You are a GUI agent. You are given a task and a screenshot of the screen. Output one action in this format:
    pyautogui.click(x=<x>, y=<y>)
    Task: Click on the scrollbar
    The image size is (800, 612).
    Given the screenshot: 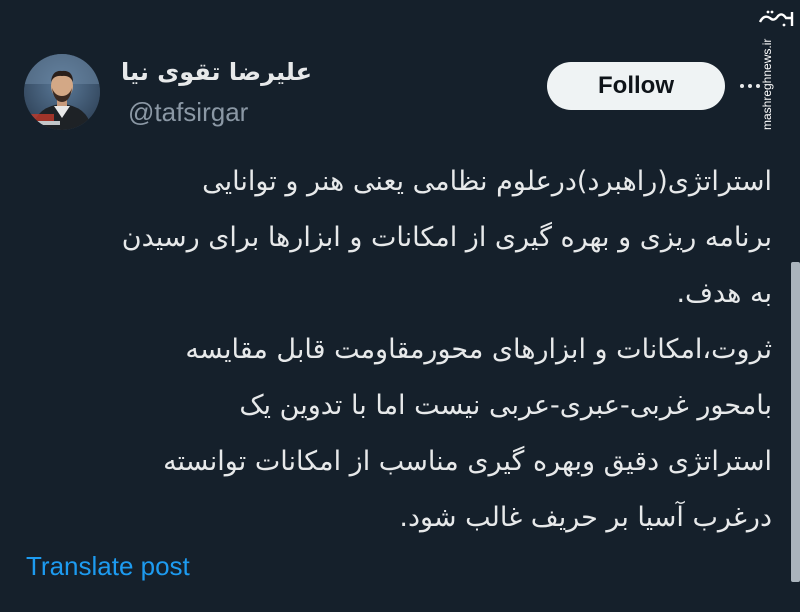 What is the action you would take?
    pyautogui.click(x=795, y=422)
    